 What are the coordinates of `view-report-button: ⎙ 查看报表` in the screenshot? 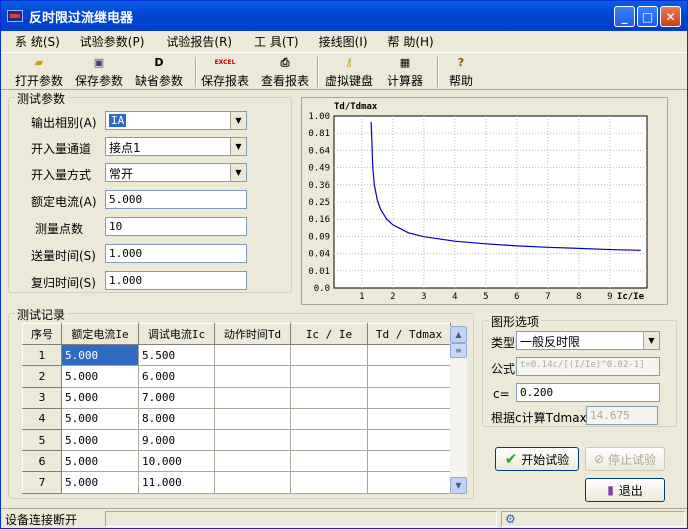 It's located at (285, 72).